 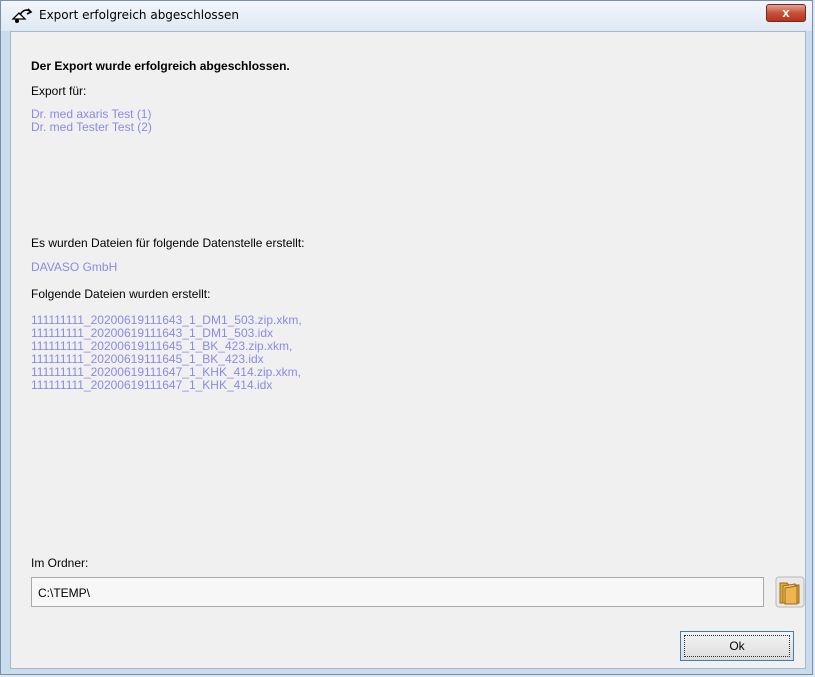 What do you see at coordinates (790, 592) in the screenshot?
I see `folder-icon` at bounding box center [790, 592].